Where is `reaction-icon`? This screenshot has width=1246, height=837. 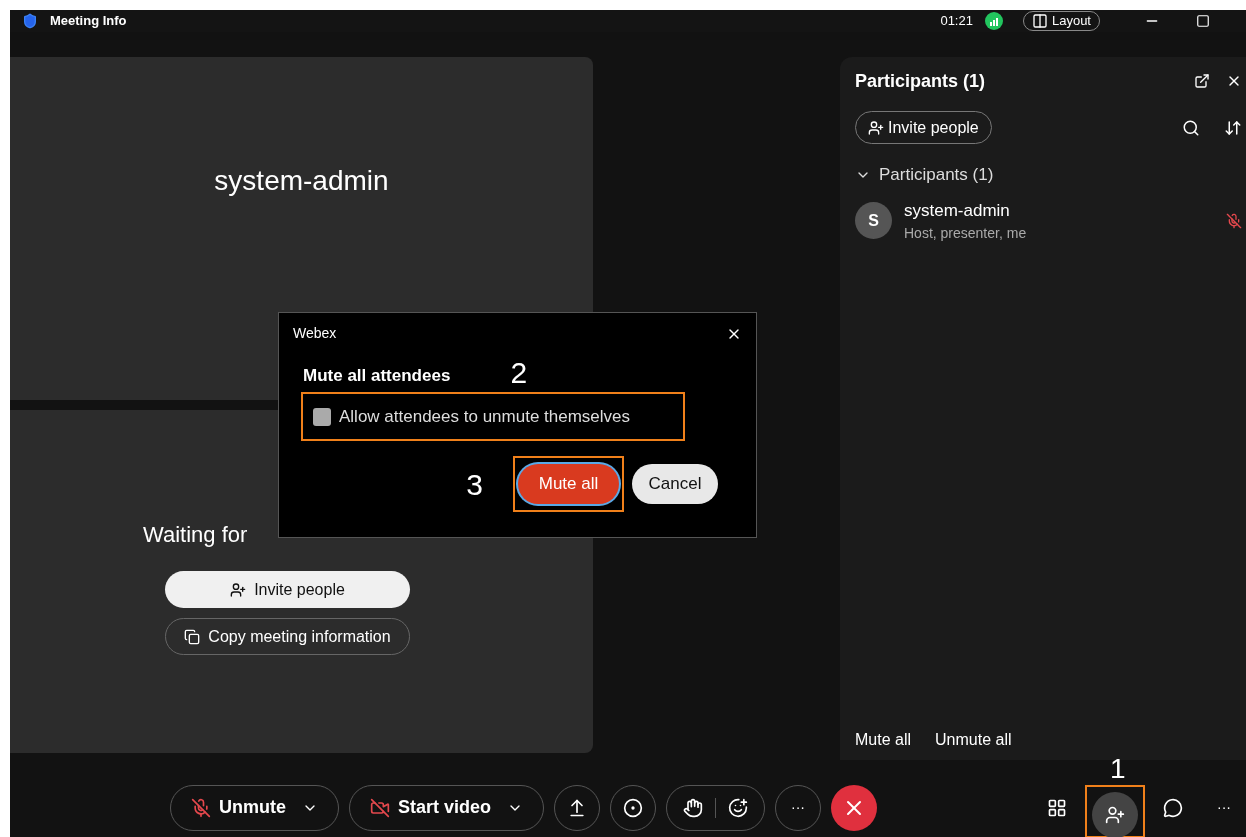
reaction-icon is located at coordinates (738, 807).